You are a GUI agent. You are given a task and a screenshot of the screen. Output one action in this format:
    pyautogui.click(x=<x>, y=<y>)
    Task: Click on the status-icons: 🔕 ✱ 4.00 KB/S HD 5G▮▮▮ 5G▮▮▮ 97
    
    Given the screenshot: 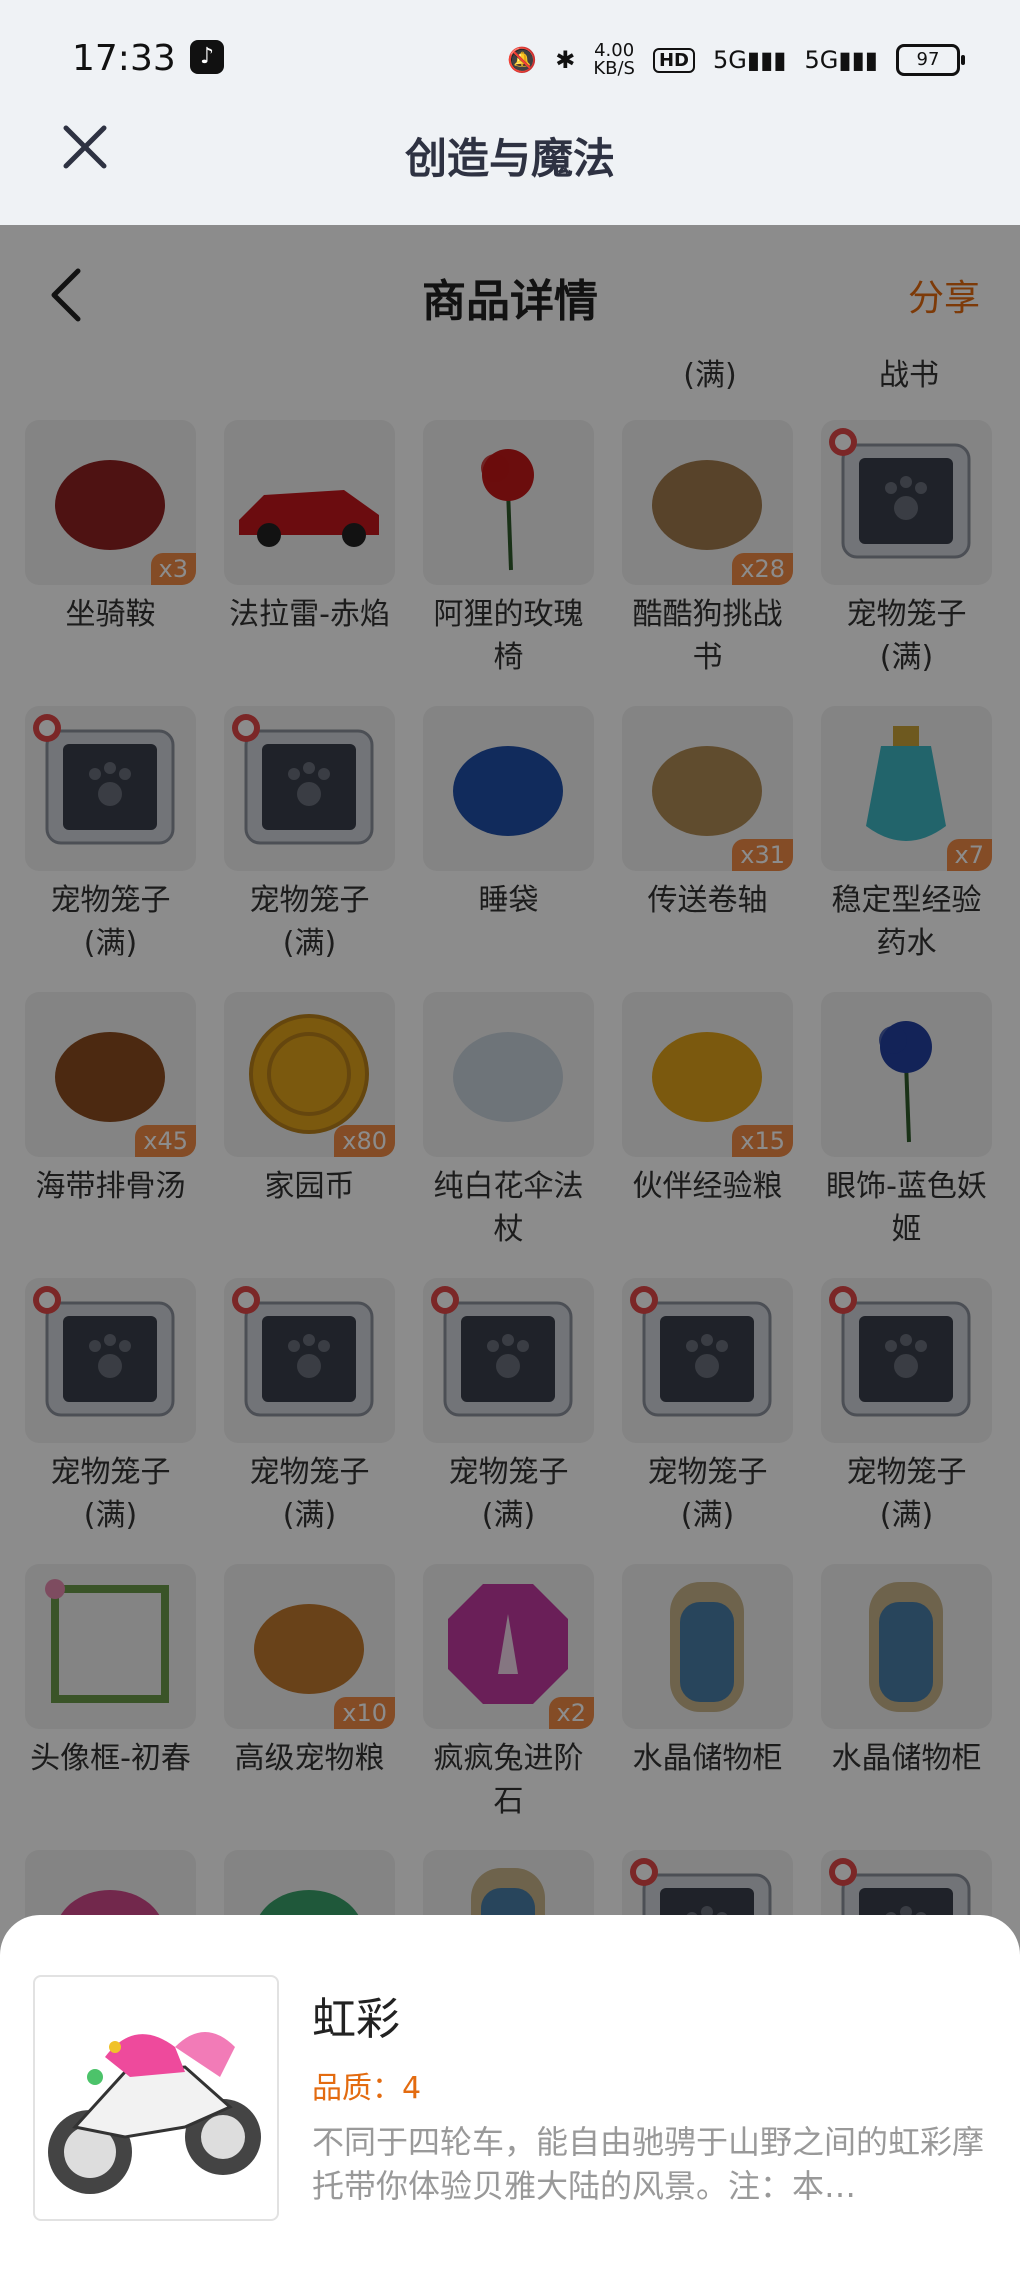 What is the action you would take?
    pyautogui.click(x=736, y=60)
    